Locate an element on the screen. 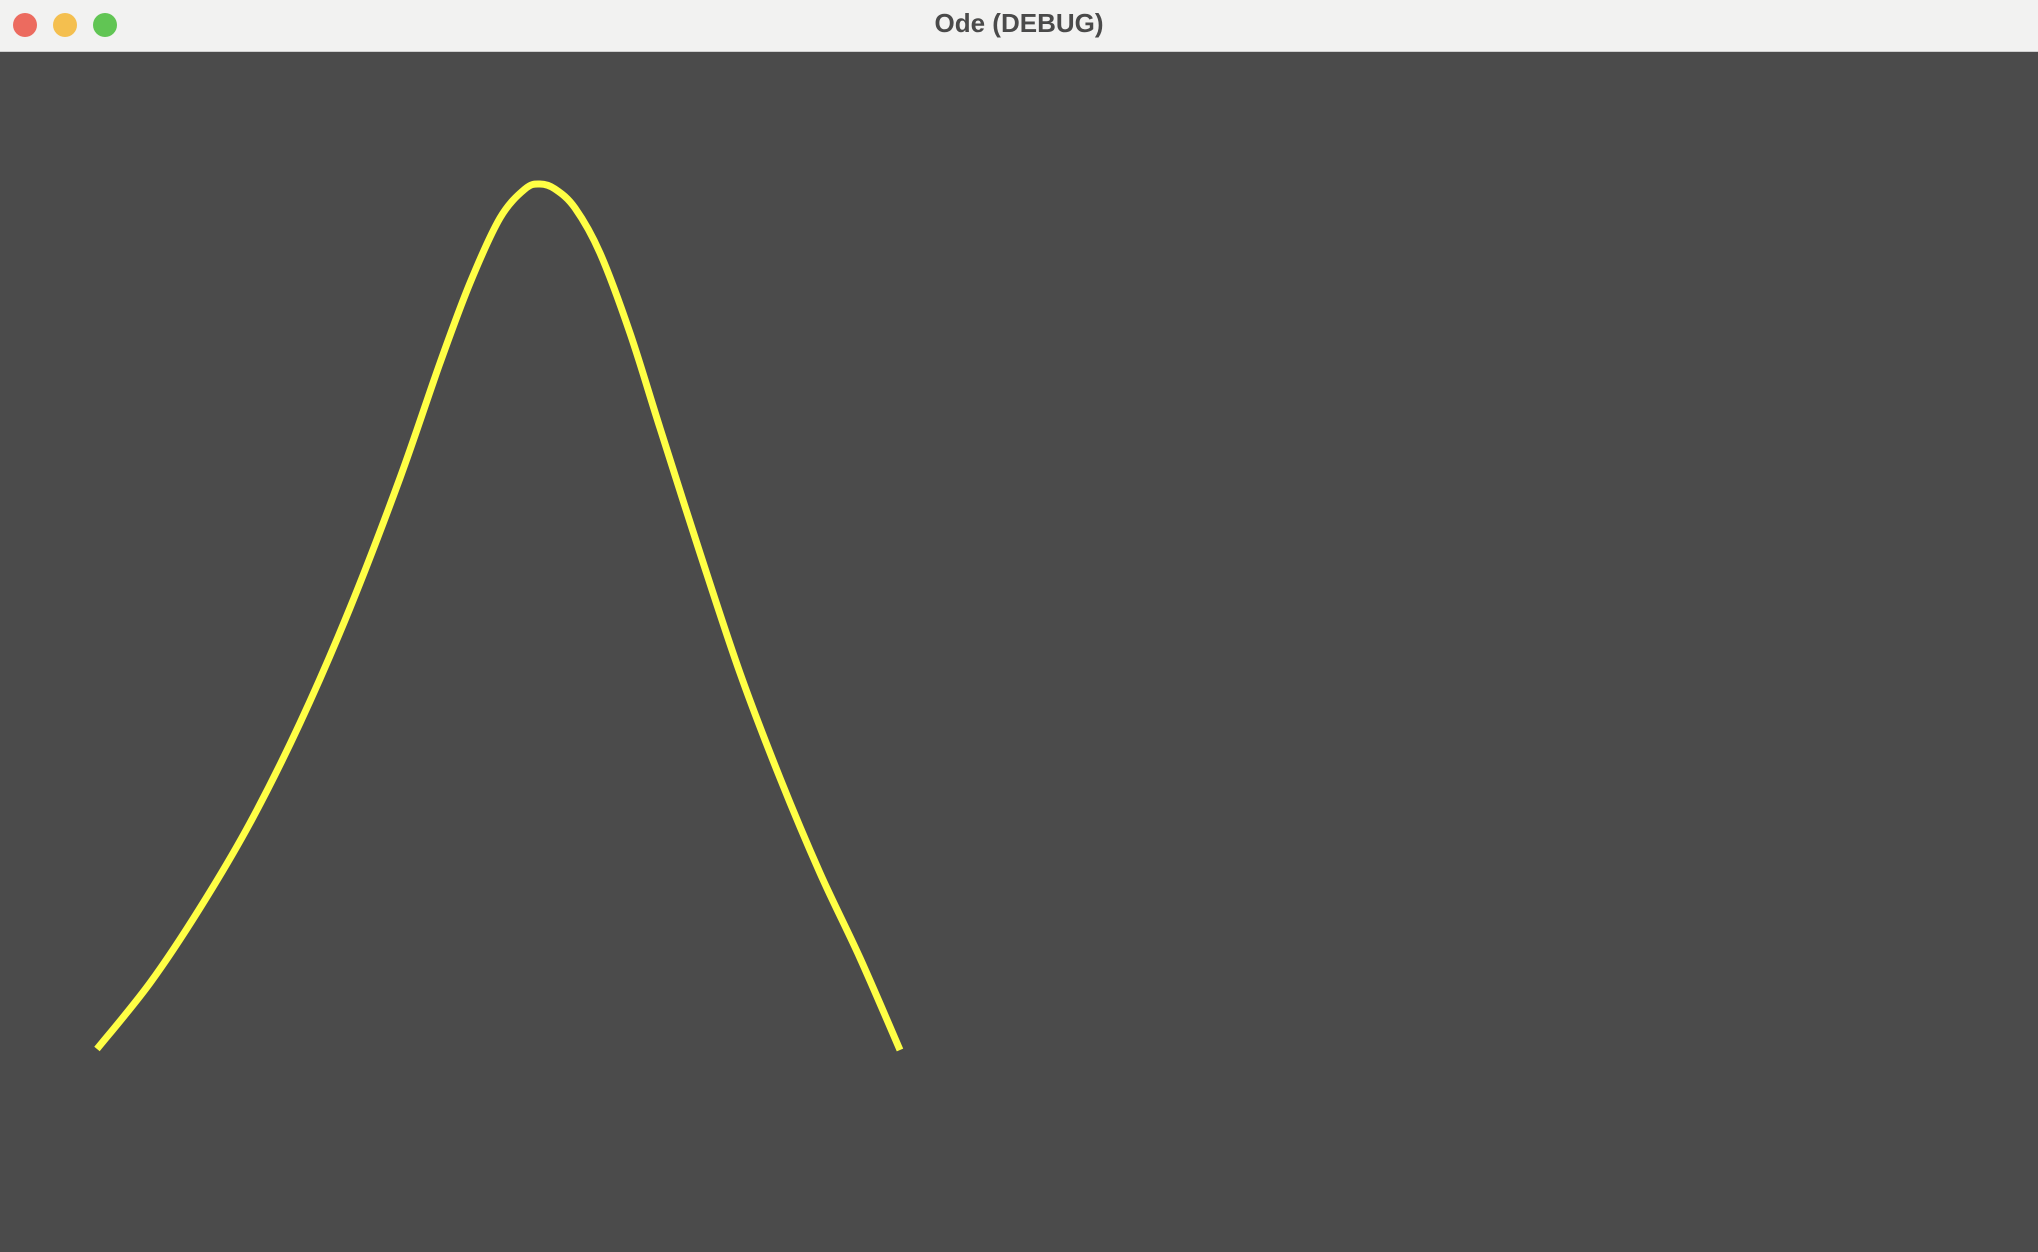 The height and width of the screenshot is (1252, 2038). window-title: Ode (DEBUG) is located at coordinates (1019, 23).